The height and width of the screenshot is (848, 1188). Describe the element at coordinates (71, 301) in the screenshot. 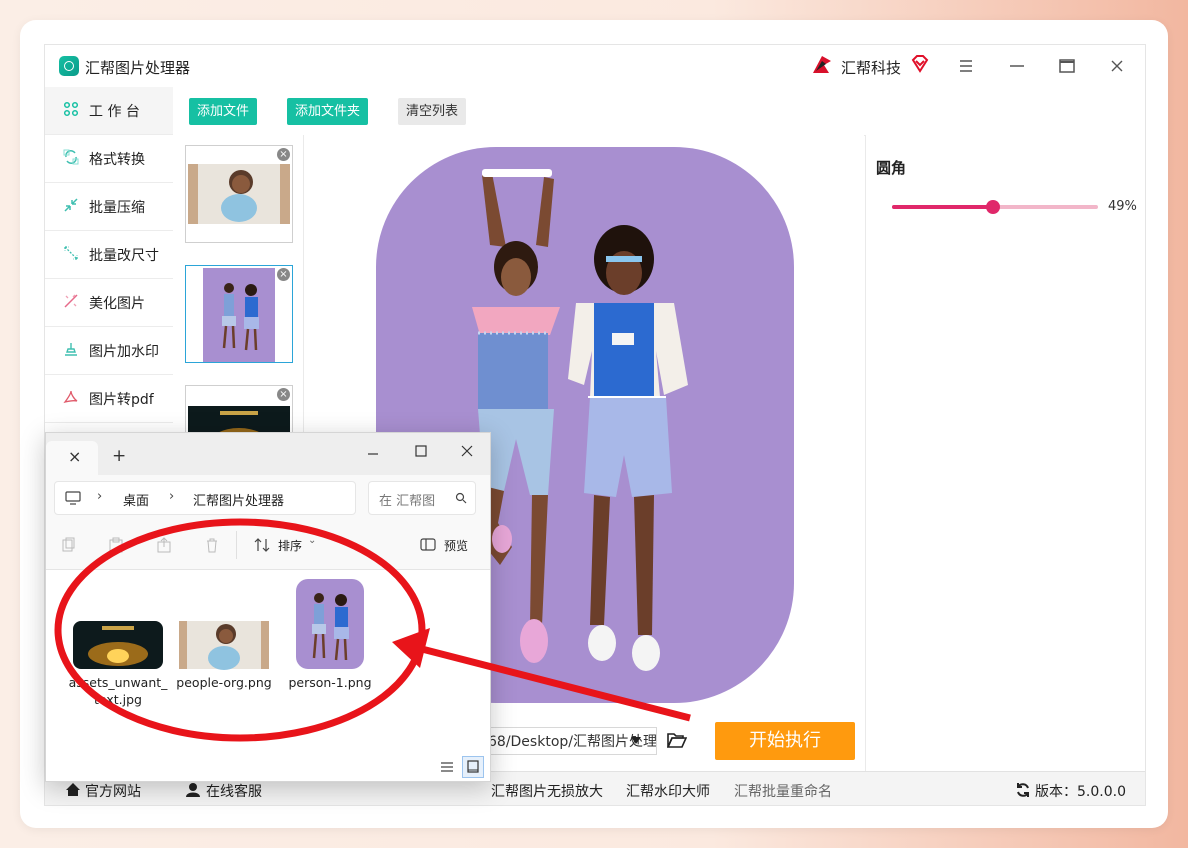

I see `beautify-icon` at that location.